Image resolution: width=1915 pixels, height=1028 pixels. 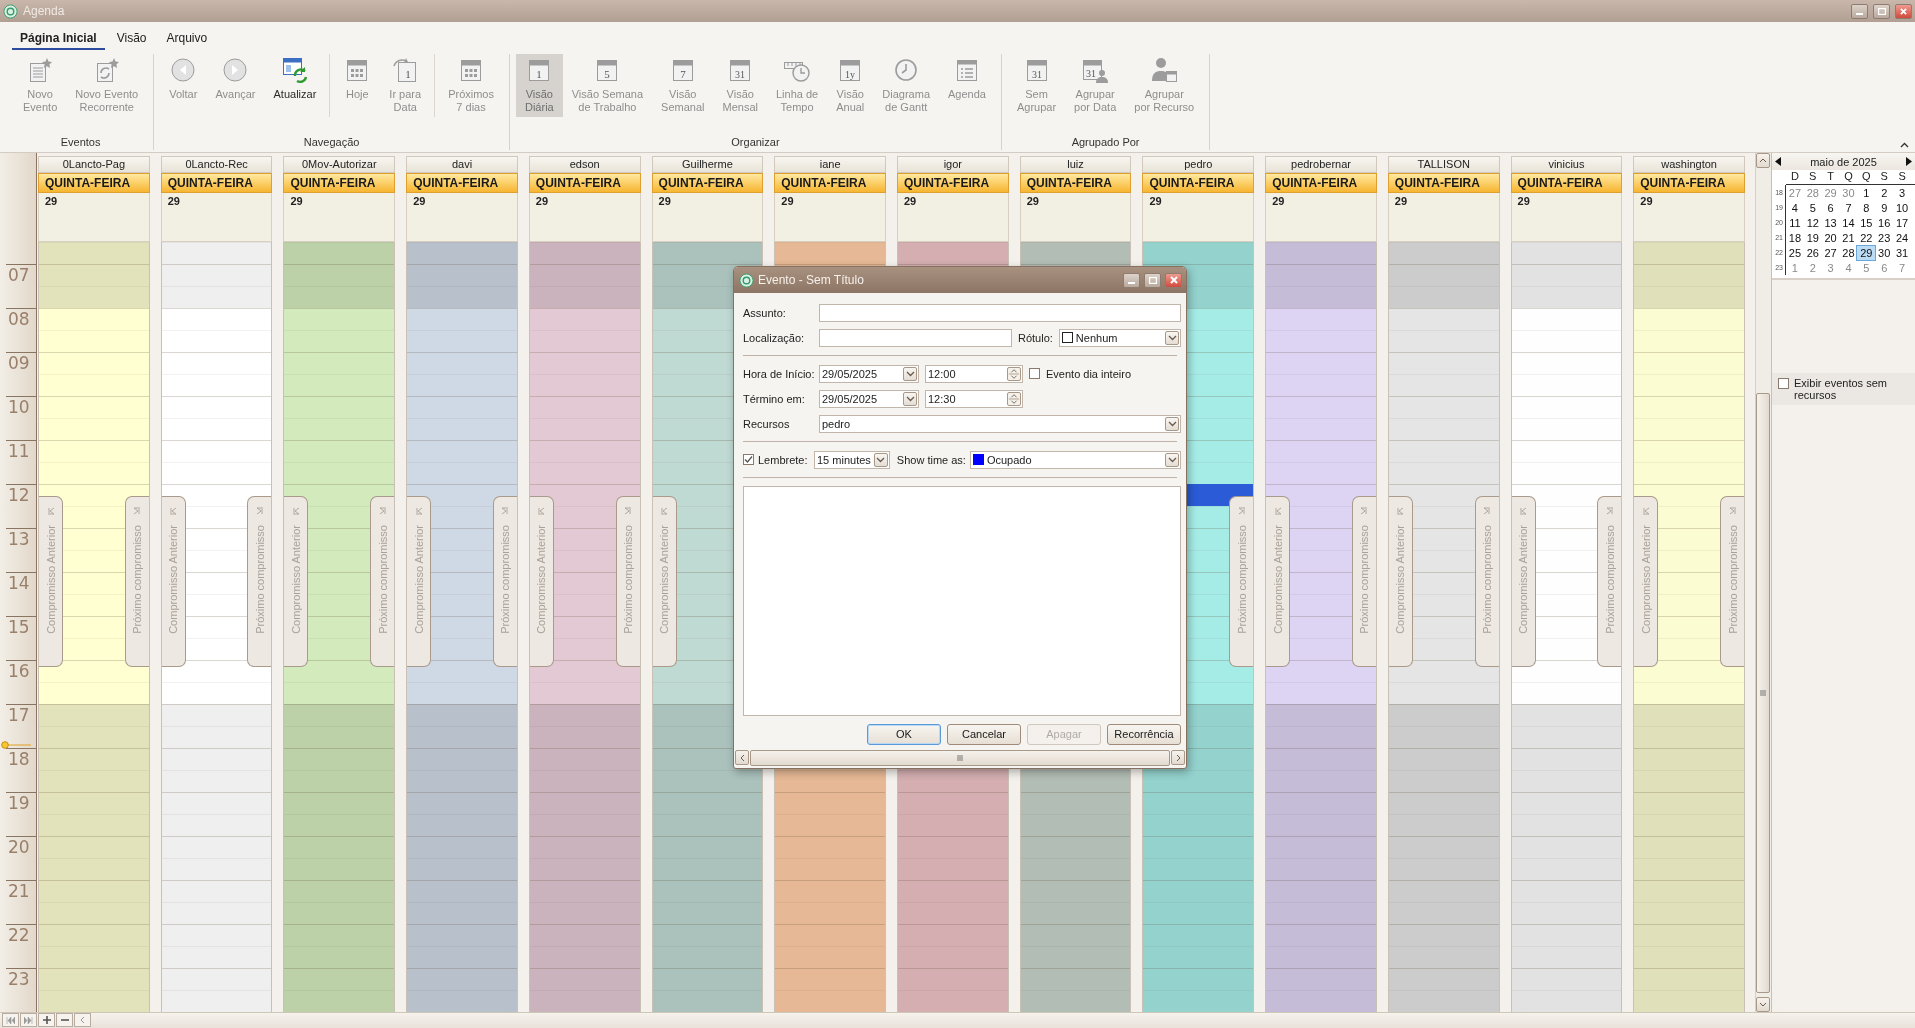 I want to click on first-page-button, so click(x=10, y=1020).